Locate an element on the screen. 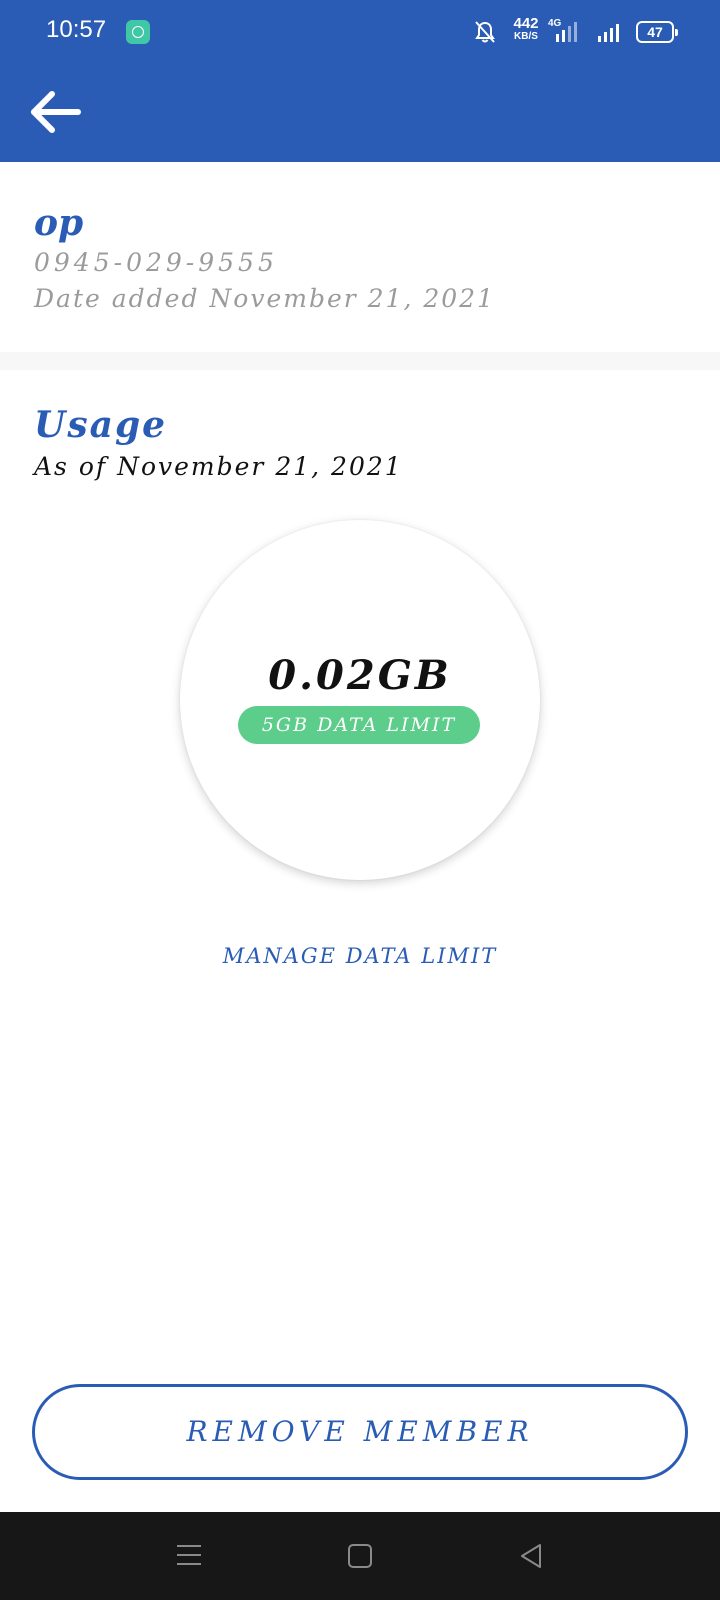 The height and width of the screenshot is (1600, 720). usage-circle: 0.02GB 5GB DATA LIMIT is located at coordinates (360, 700).